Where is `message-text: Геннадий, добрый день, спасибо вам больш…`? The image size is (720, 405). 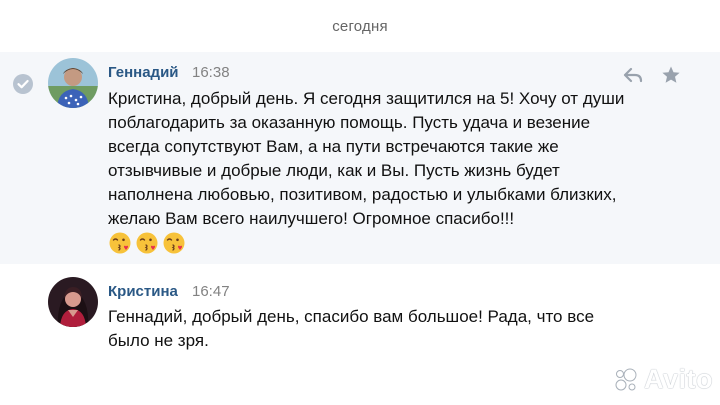
message-text: Геннадий, добрый день, спасибо вам больш… is located at coordinates (351, 328).